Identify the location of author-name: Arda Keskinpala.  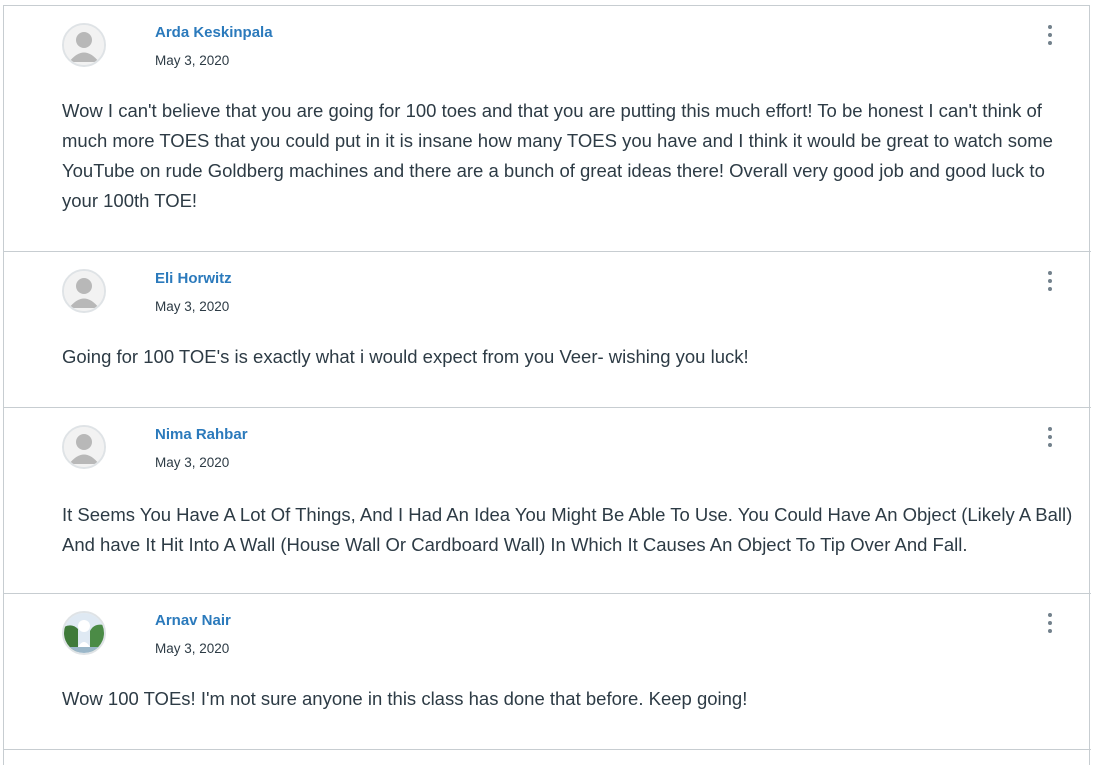
(214, 32).